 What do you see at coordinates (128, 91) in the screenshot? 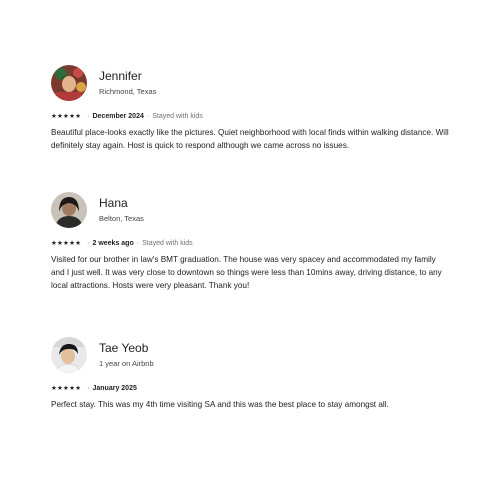
I see `reviewer-location: Richmond, Texas` at bounding box center [128, 91].